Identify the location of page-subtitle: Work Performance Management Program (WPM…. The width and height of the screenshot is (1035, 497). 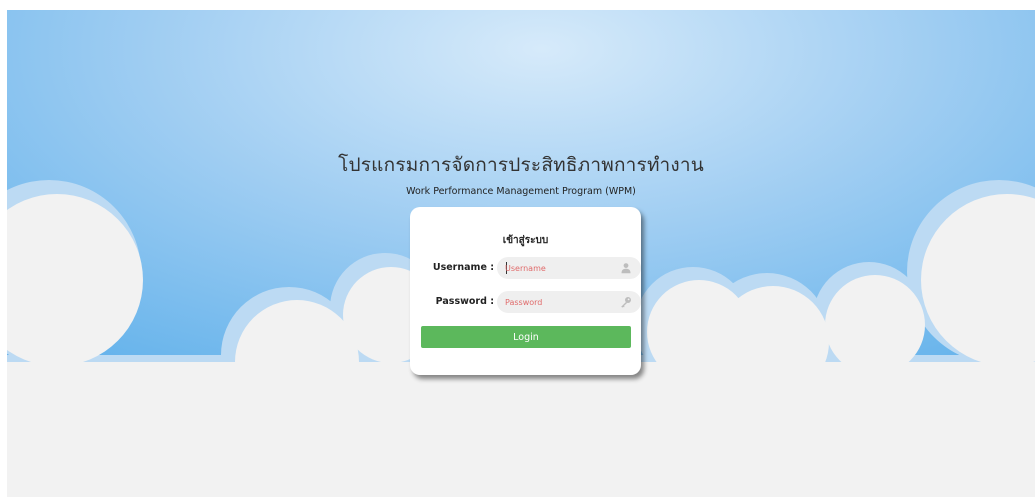
(521, 191).